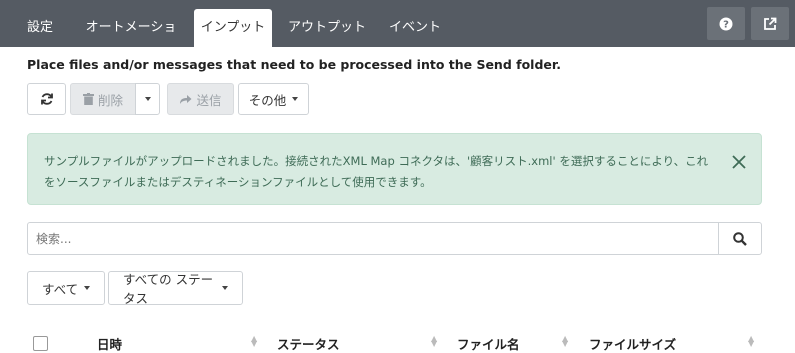 The height and width of the screenshot is (353, 795). What do you see at coordinates (267, 100) in the screenshot?
I see `more-label: その他` at bounding box center [267, 100].